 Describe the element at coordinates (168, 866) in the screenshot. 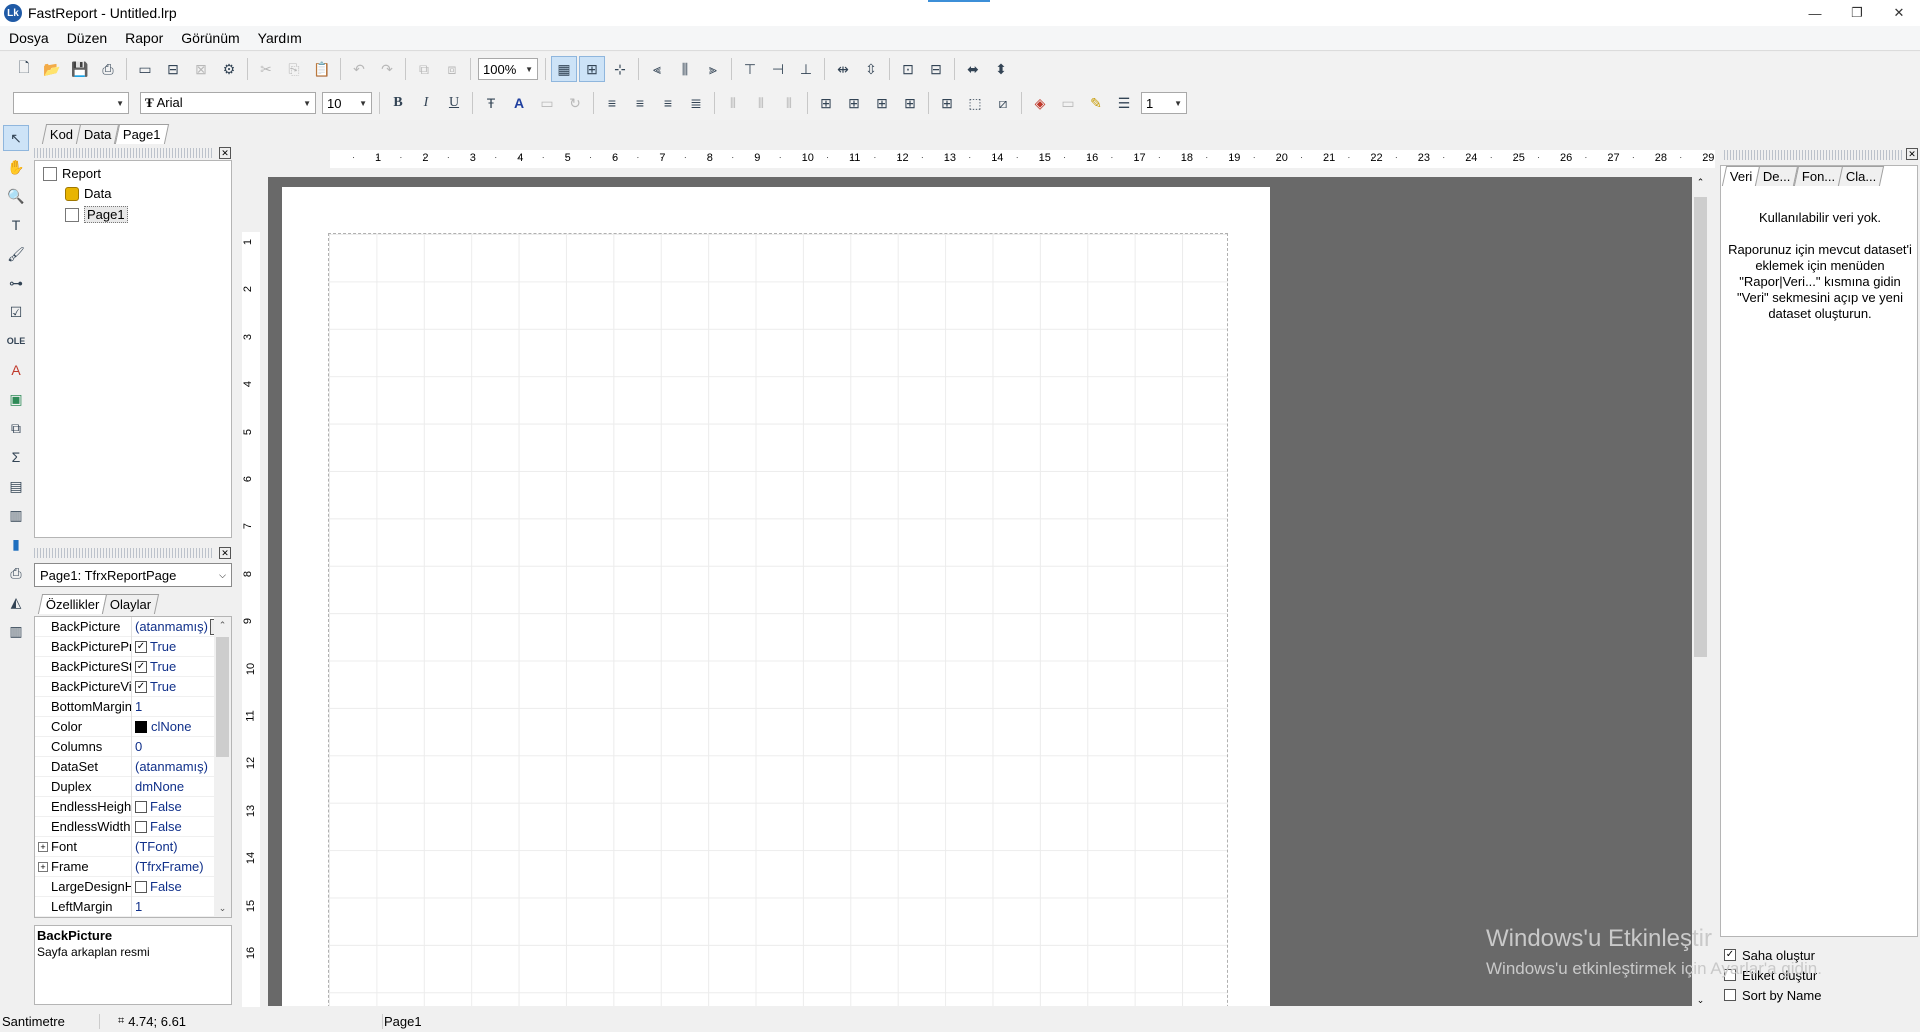

I see `property-value: (TfrxFrame)` at that location.